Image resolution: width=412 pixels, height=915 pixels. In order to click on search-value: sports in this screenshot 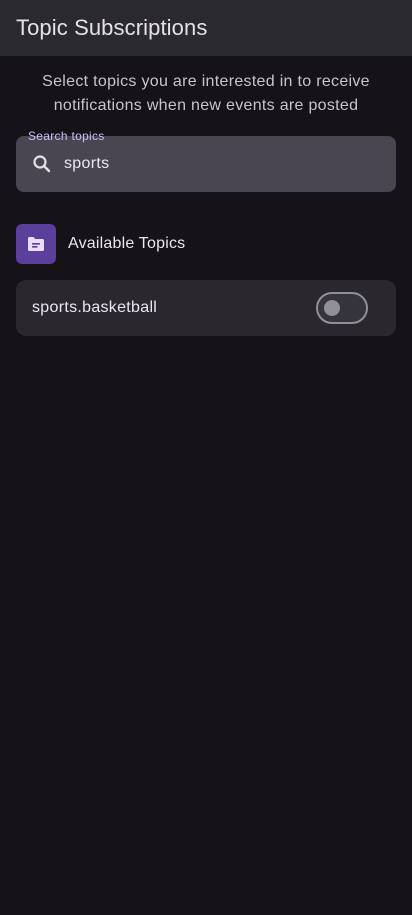, I will do `click(86, 164)`.